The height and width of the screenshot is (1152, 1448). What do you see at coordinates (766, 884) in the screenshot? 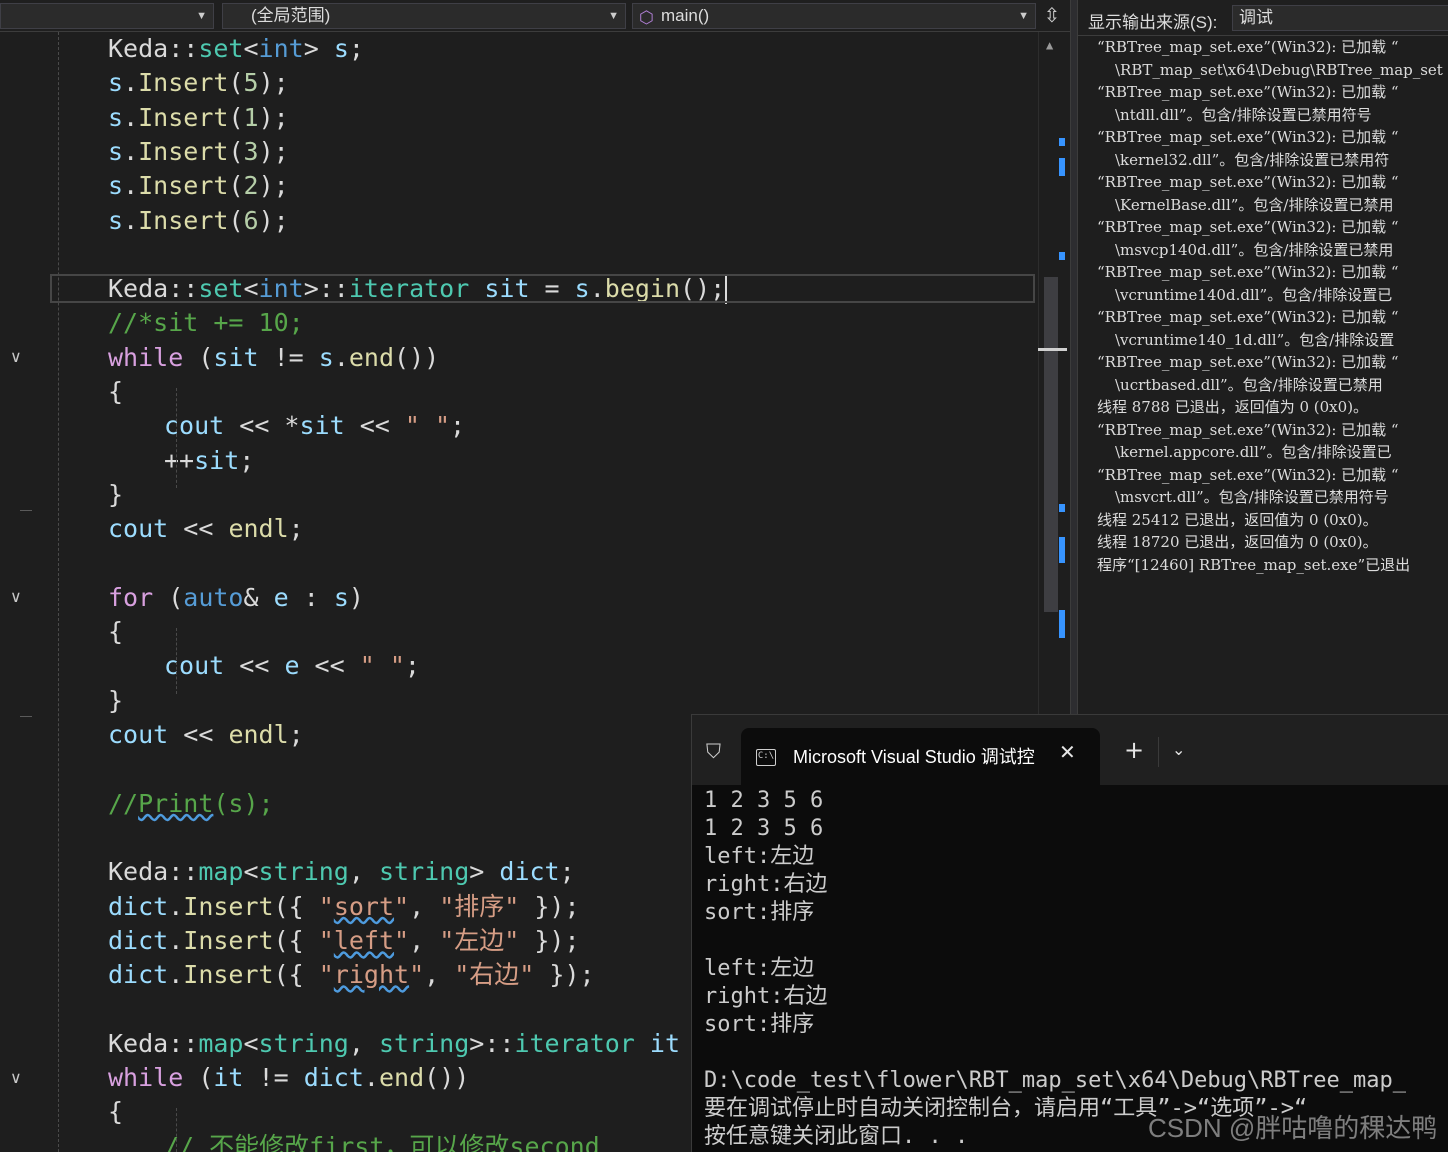
I see `console-line: right:右边` at bounding box center [766, 884].